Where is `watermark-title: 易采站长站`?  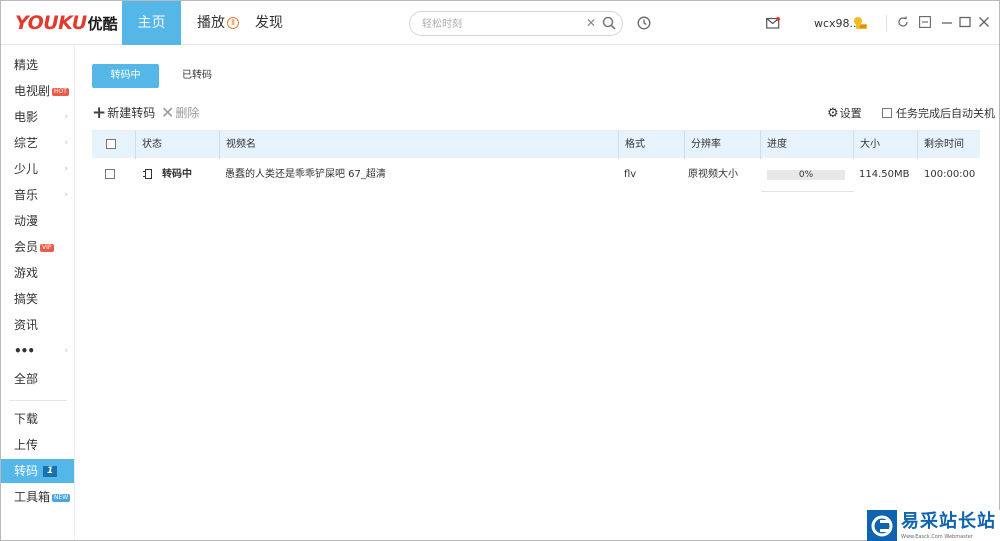 watermark-title: 易采站长站 is located at coordinates (948, 521).